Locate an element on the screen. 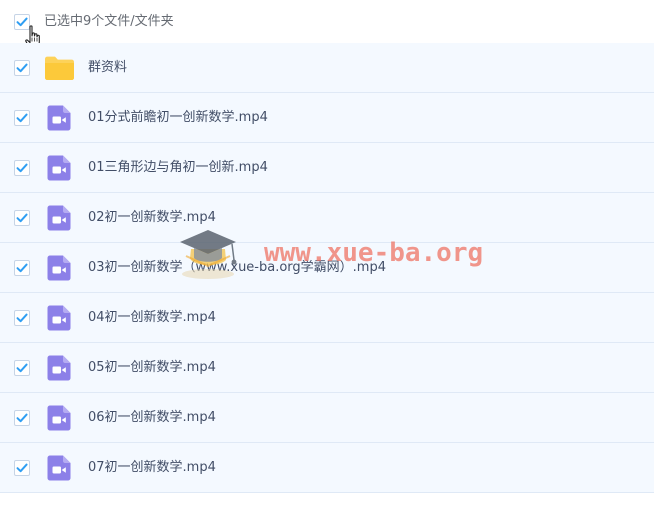 Image resolution: width=654 pixels, height=509 pixels. selection-header: 已选中9个文件/文件夹 is located at coordinates (327, 21).